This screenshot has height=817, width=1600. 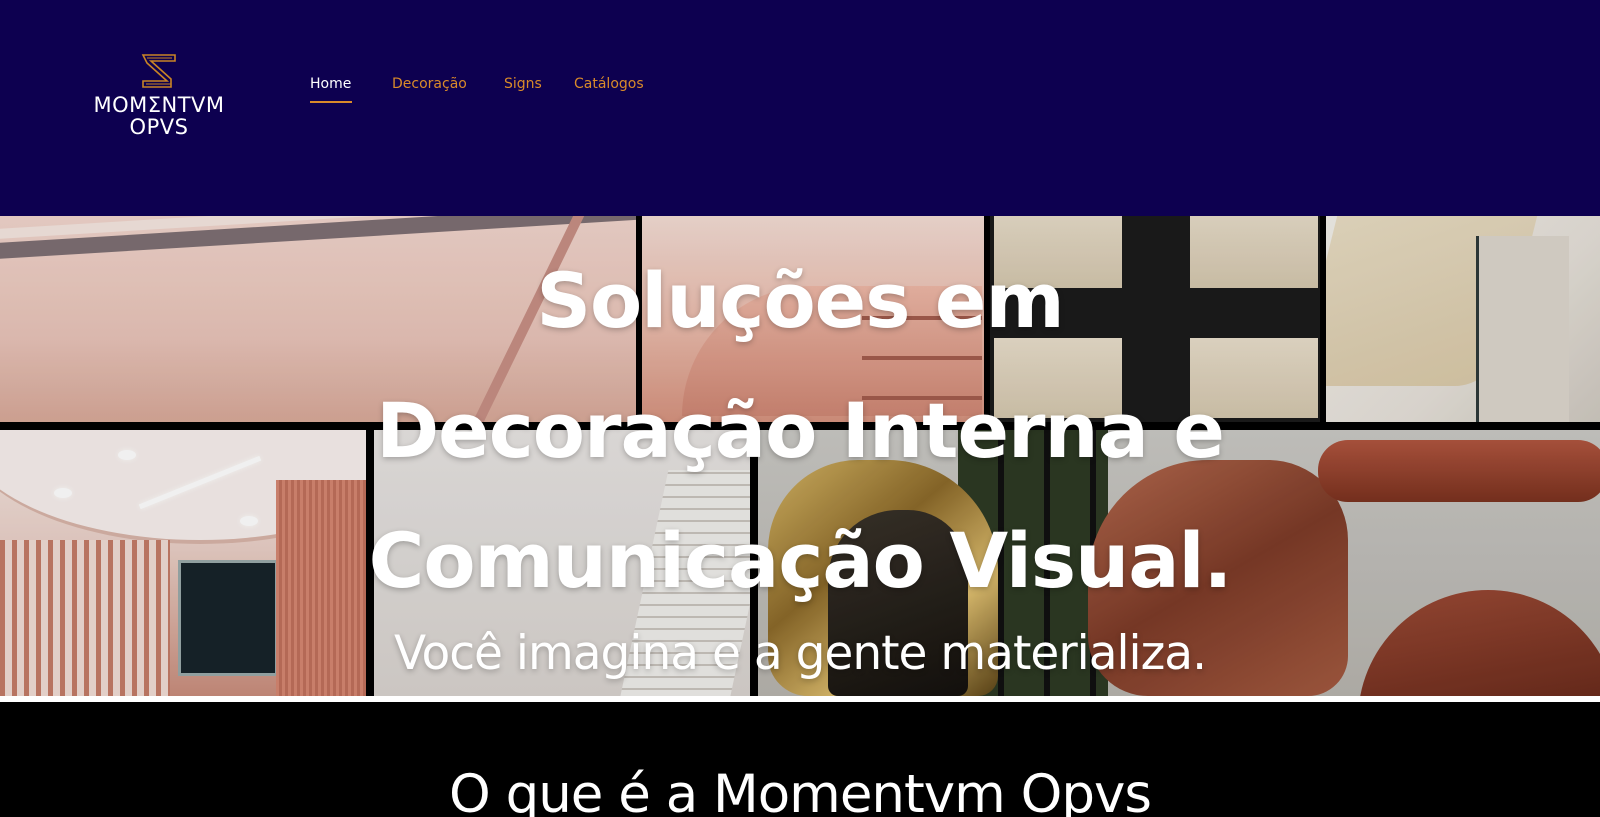 What do you see at coordinates (800, 790) in the screenshot?
I see `about-title: O que é a Momentvm Opvs` at bounding box center [800, 790].